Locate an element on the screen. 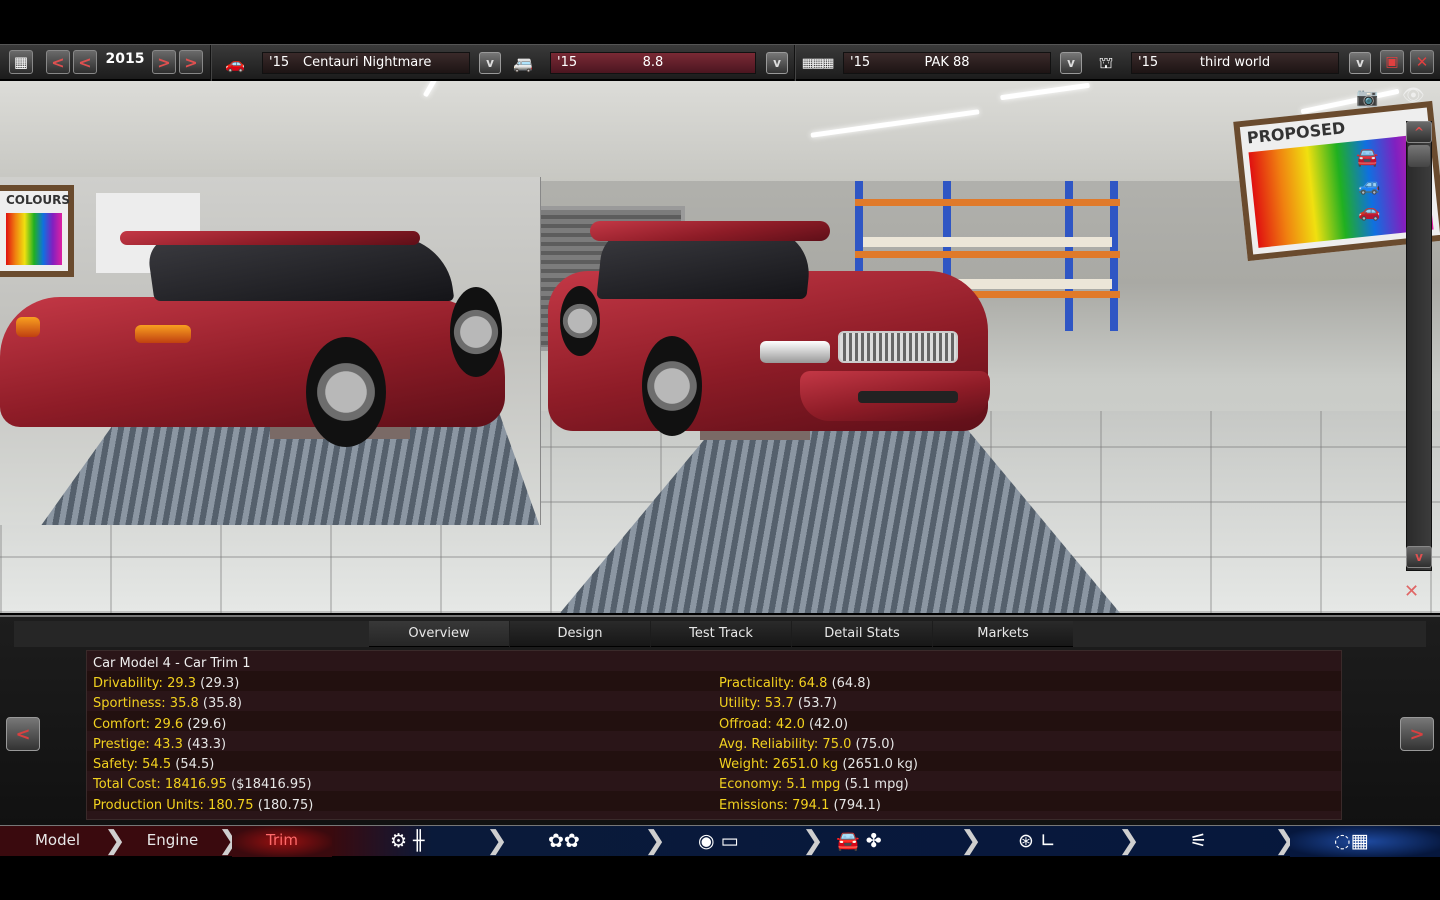  car-top-icon: 🚗 is located at coordinates (1369, 211).